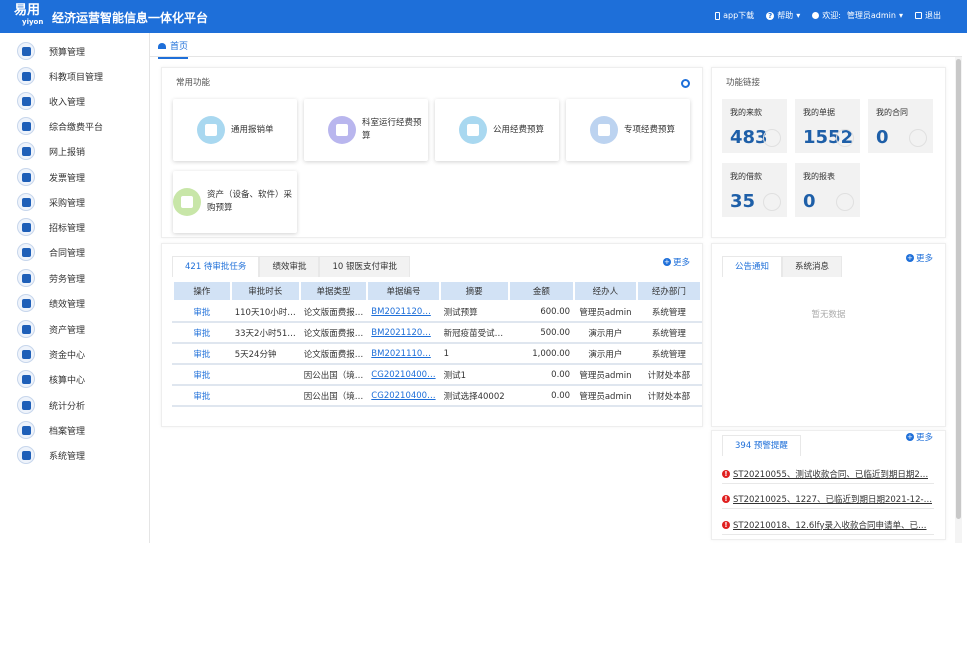 The image size is (967, 652). What do you see at coordinates (51, 354) in the screenshot?
I see `sidebar-item-funds: 资金中心` at bounding box center [51, 354].